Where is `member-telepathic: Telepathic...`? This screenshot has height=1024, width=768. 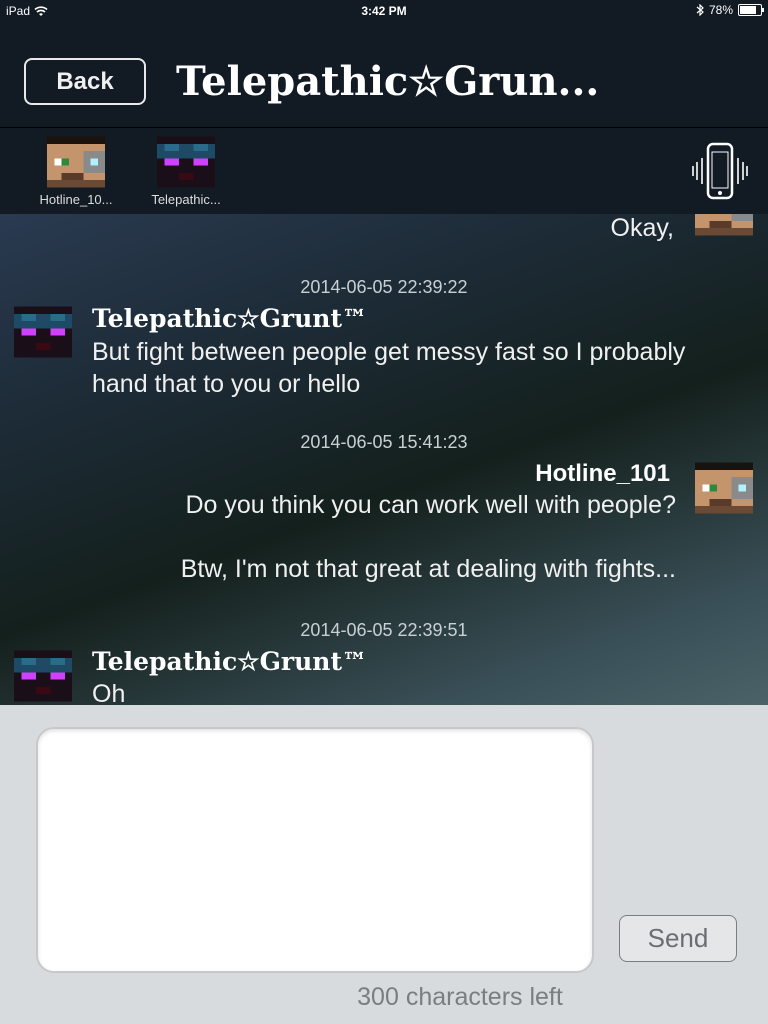 member-telepathic: Telepathic... is located at coordinates (186, 171).